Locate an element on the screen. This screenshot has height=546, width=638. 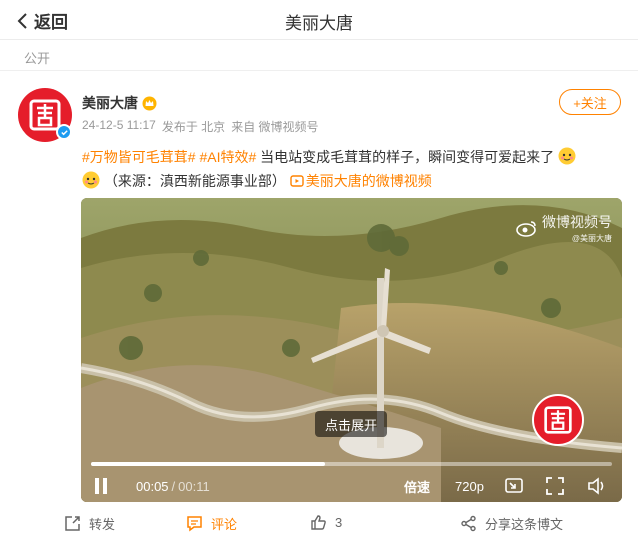
post-body-text: 当电站变成毛茸茸的样子，瞬间变得可爱起来了 is located at coordinates (405, 157).